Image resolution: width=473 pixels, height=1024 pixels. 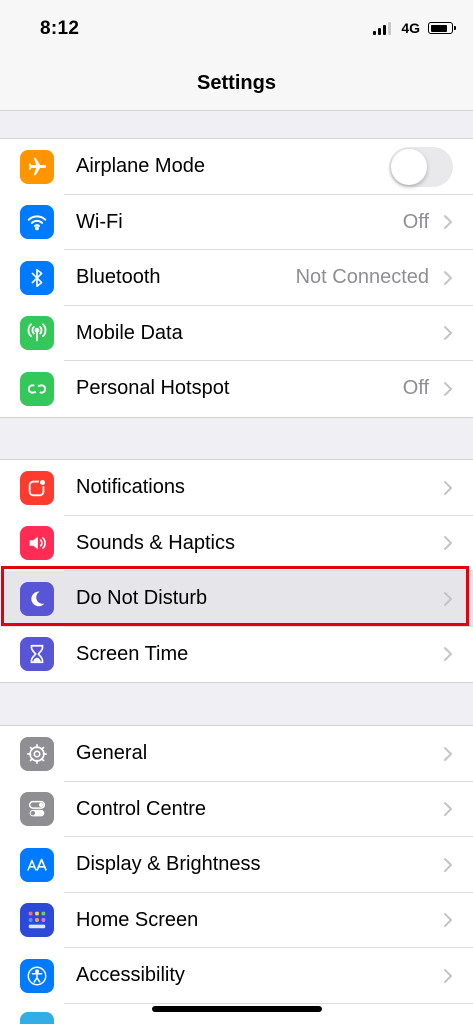 What do you see at coordinates (409, 166) in the screenshot?
I see `toggle-knob` at bounding box center [409, 166].